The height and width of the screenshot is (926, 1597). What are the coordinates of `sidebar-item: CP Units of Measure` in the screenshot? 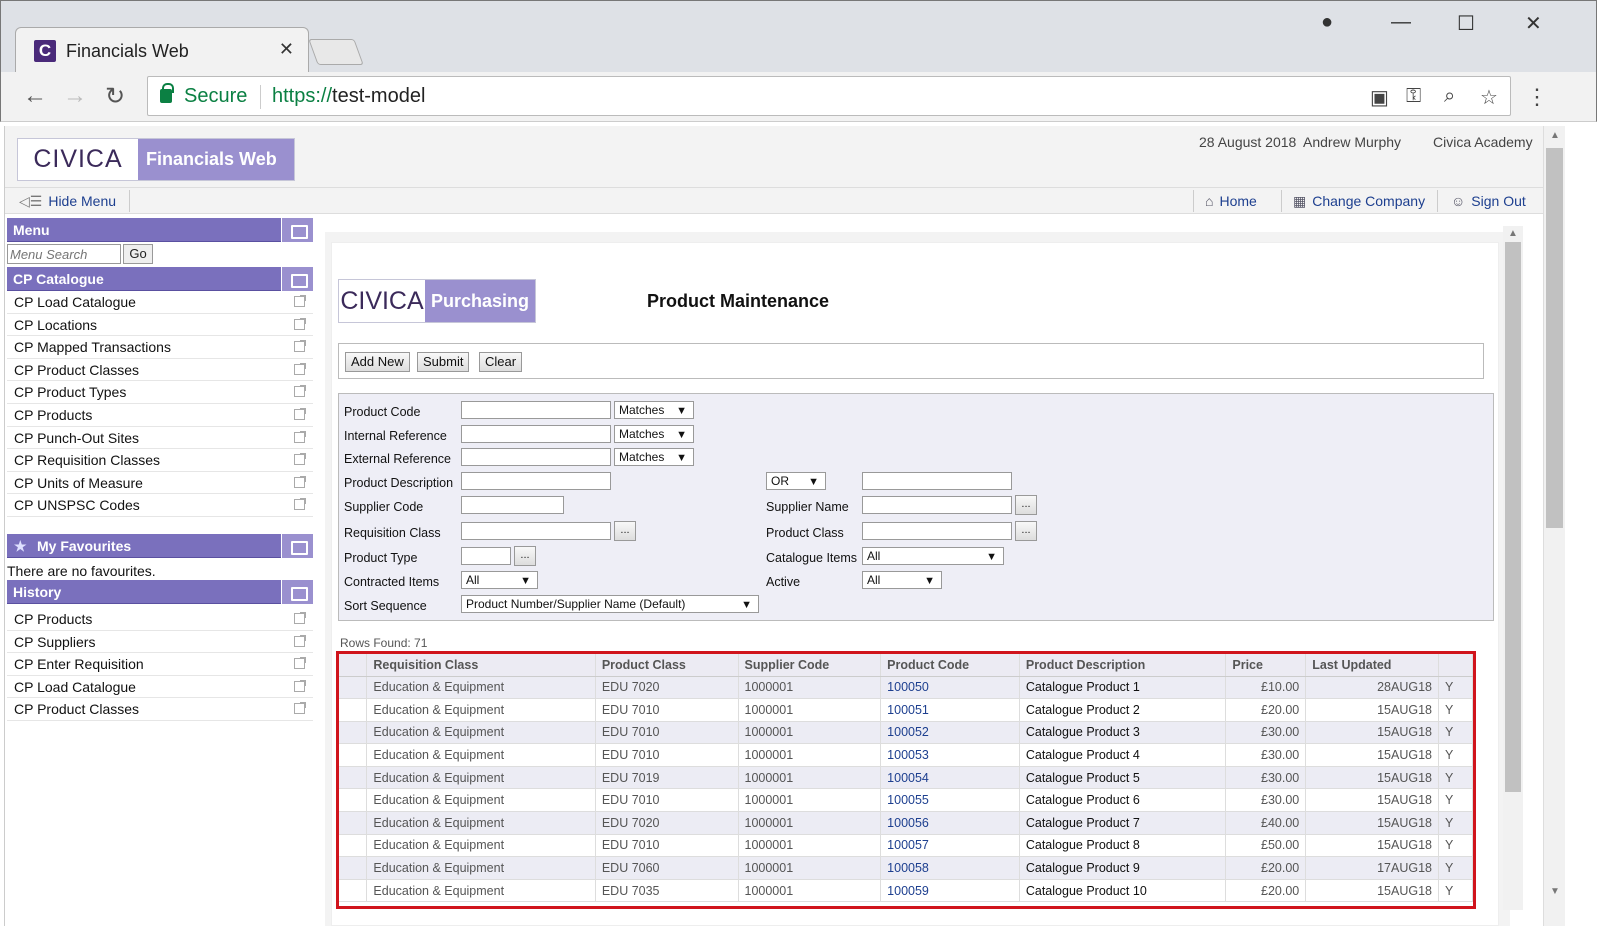 It's located at (160, 483).